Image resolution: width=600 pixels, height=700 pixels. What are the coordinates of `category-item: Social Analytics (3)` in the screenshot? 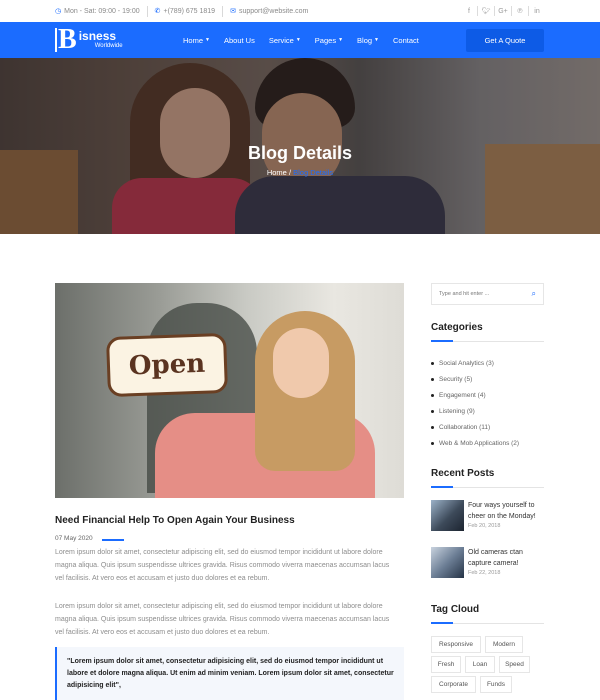 It's located at (475, 363).